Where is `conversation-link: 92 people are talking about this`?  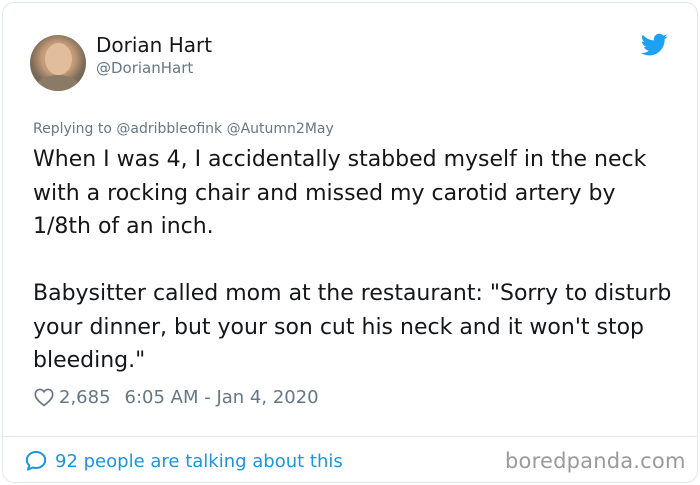 conversation-link: 92 people are talking about this is located at coordinates (183, 461).